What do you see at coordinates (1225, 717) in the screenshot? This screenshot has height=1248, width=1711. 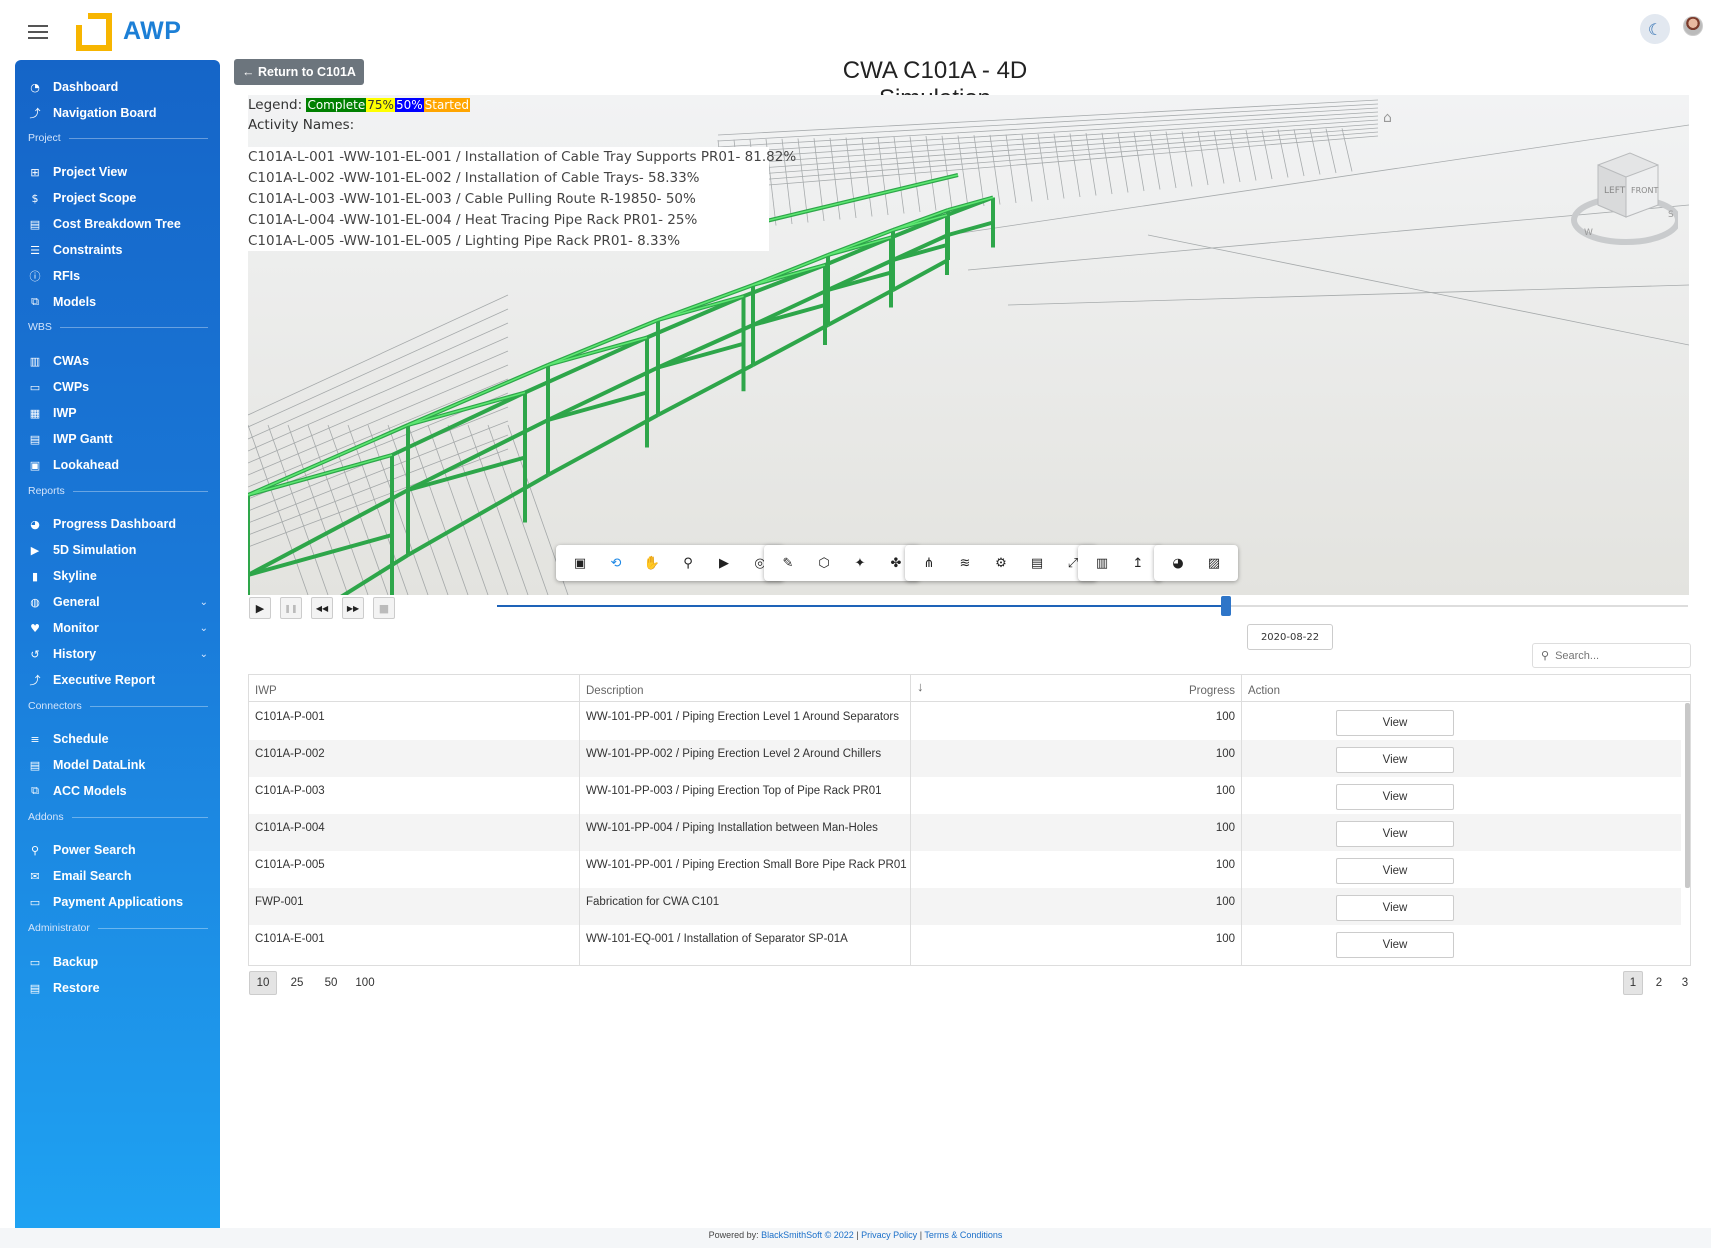 I see `cell-progress: 100` at bounding box center [1225, 717].